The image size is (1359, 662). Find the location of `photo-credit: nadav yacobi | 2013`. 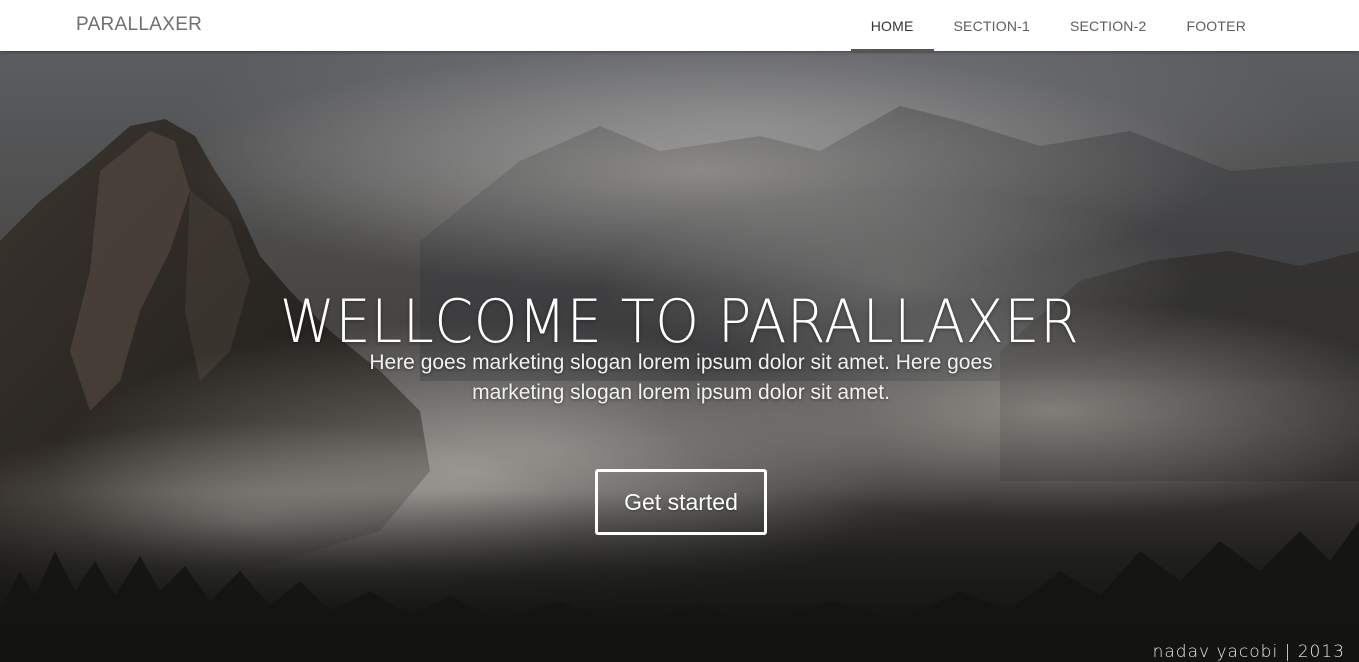

photo-credit: nadav yacobi | 2013 is located at coordinates (1248, 652).